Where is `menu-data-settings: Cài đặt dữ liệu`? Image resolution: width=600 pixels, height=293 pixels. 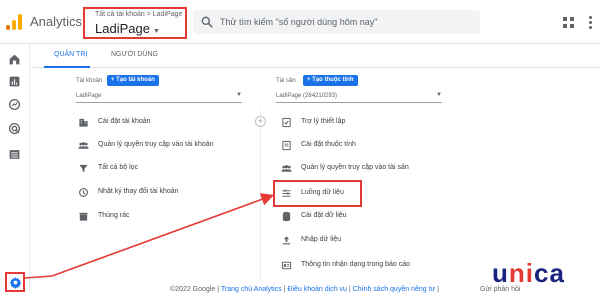 menu-data-settings: Cài đặt dữ liệu is located at coordinates (366, 217).